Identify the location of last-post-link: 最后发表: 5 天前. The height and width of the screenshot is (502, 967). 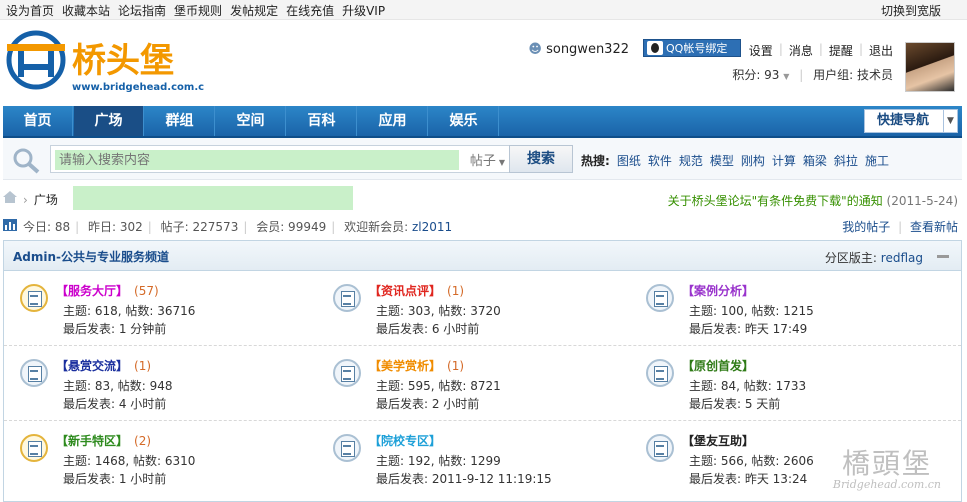
(734, 404).